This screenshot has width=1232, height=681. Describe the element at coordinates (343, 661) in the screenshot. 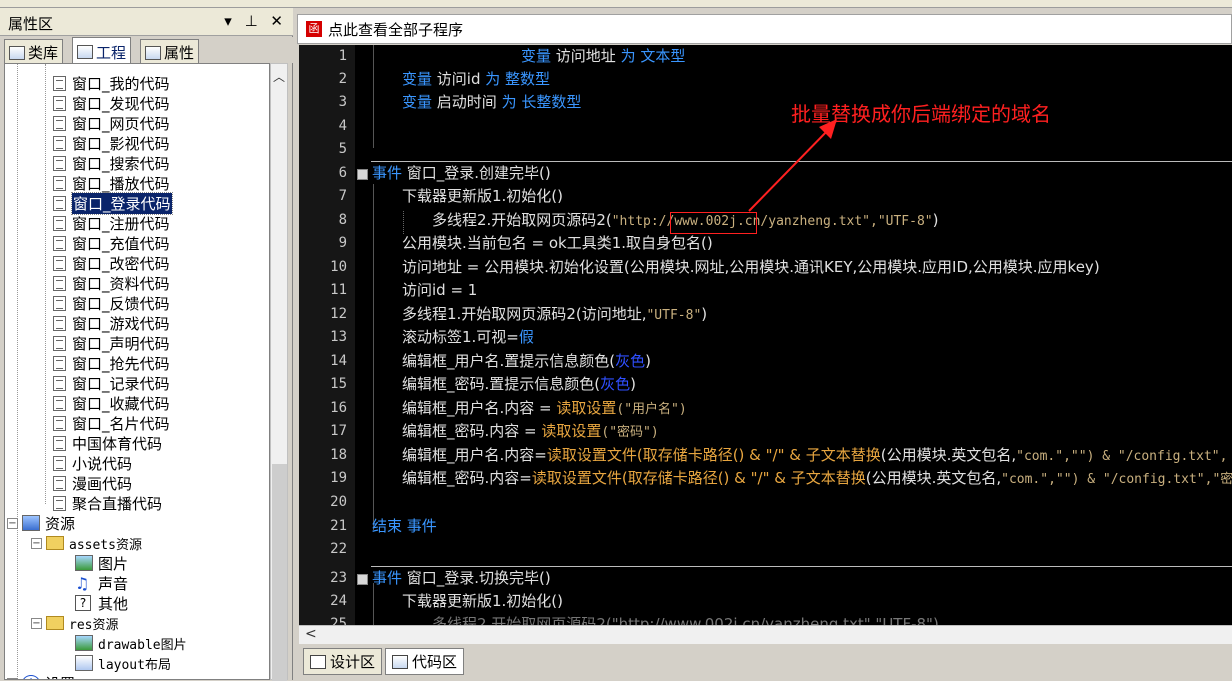

I see `tab-design: 设计区` at that location.